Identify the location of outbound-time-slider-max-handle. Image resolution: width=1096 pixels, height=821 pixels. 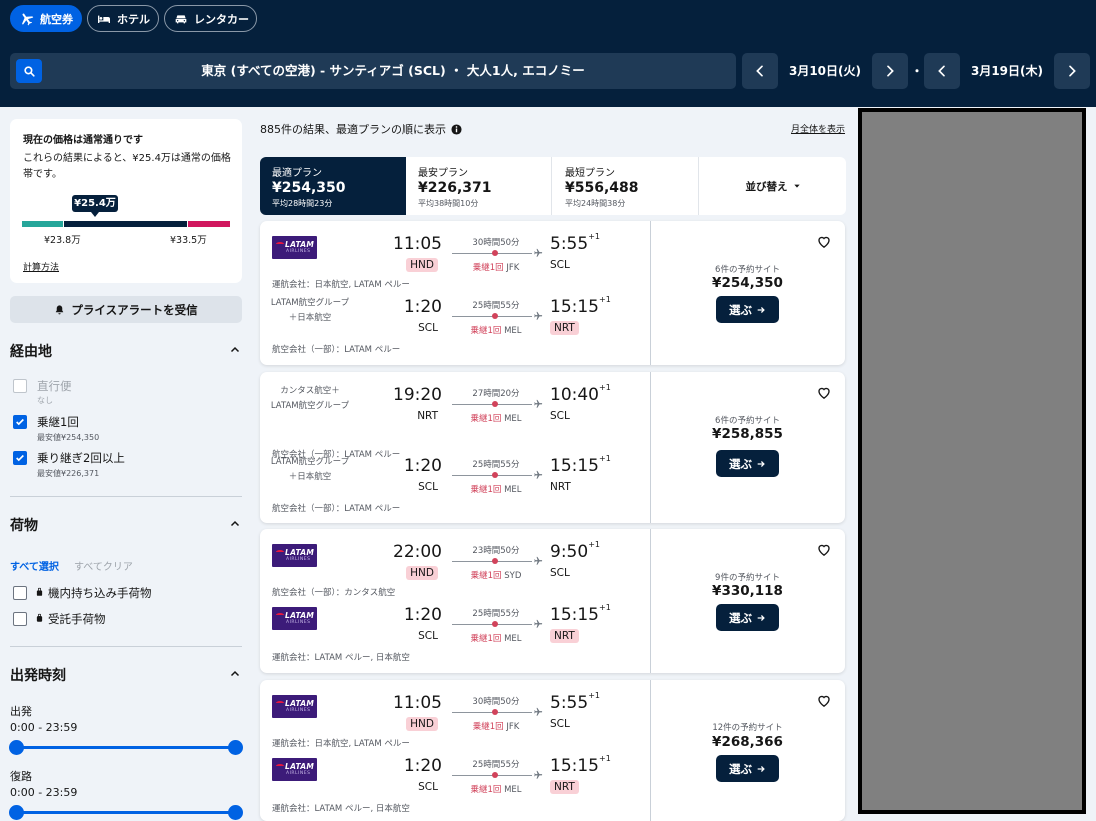
(235, 747).